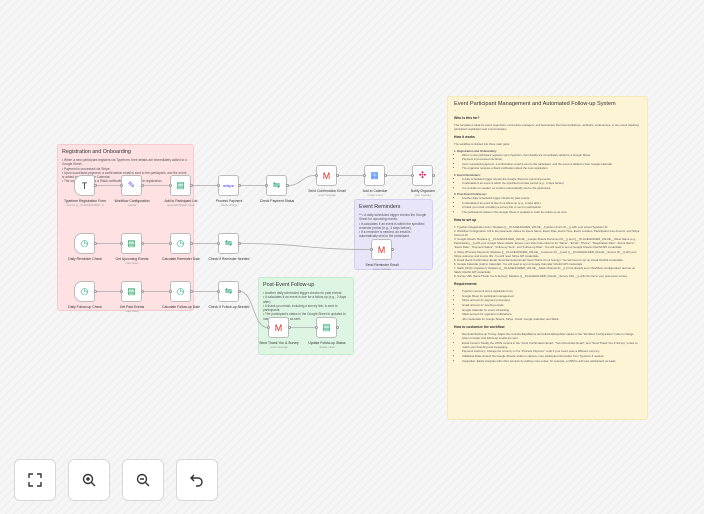 Image resolution: width=704 pixels, height=514 pixels. Describe the element at coordinates (132, 191) in the screenshot. I see `workflow-node: ✎ Workflow Configuration manual` at that location.